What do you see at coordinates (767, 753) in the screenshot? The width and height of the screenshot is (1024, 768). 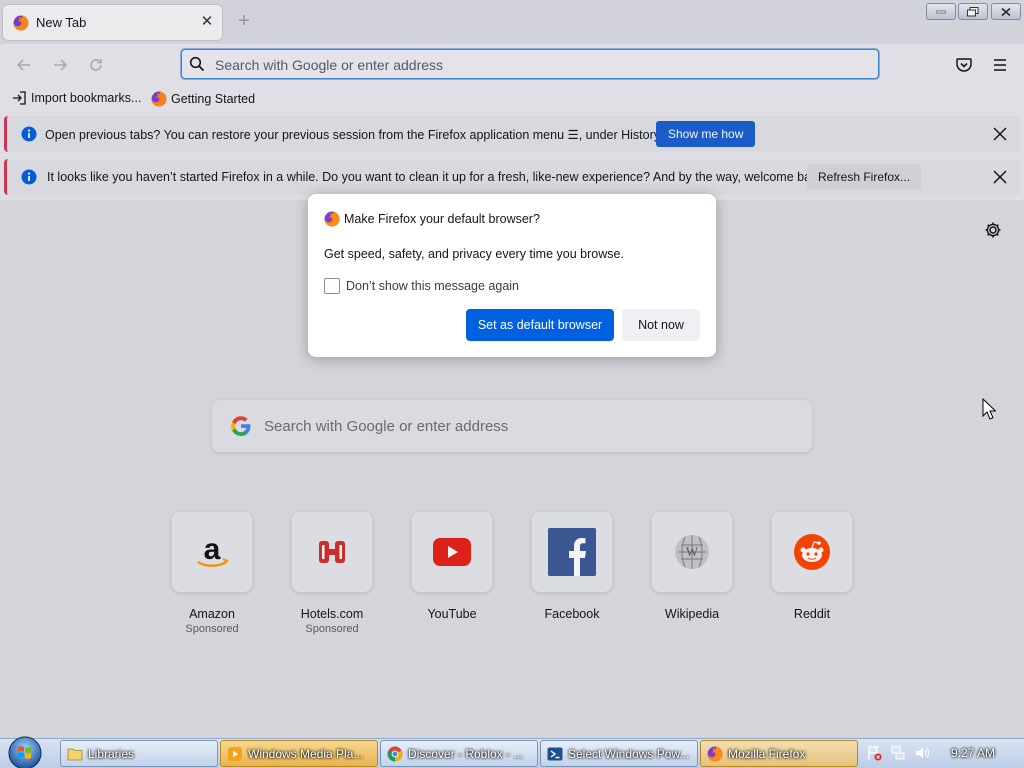 I see `taskbar-item-label: Mozilla Firefox` at bounding box center [767, 753].